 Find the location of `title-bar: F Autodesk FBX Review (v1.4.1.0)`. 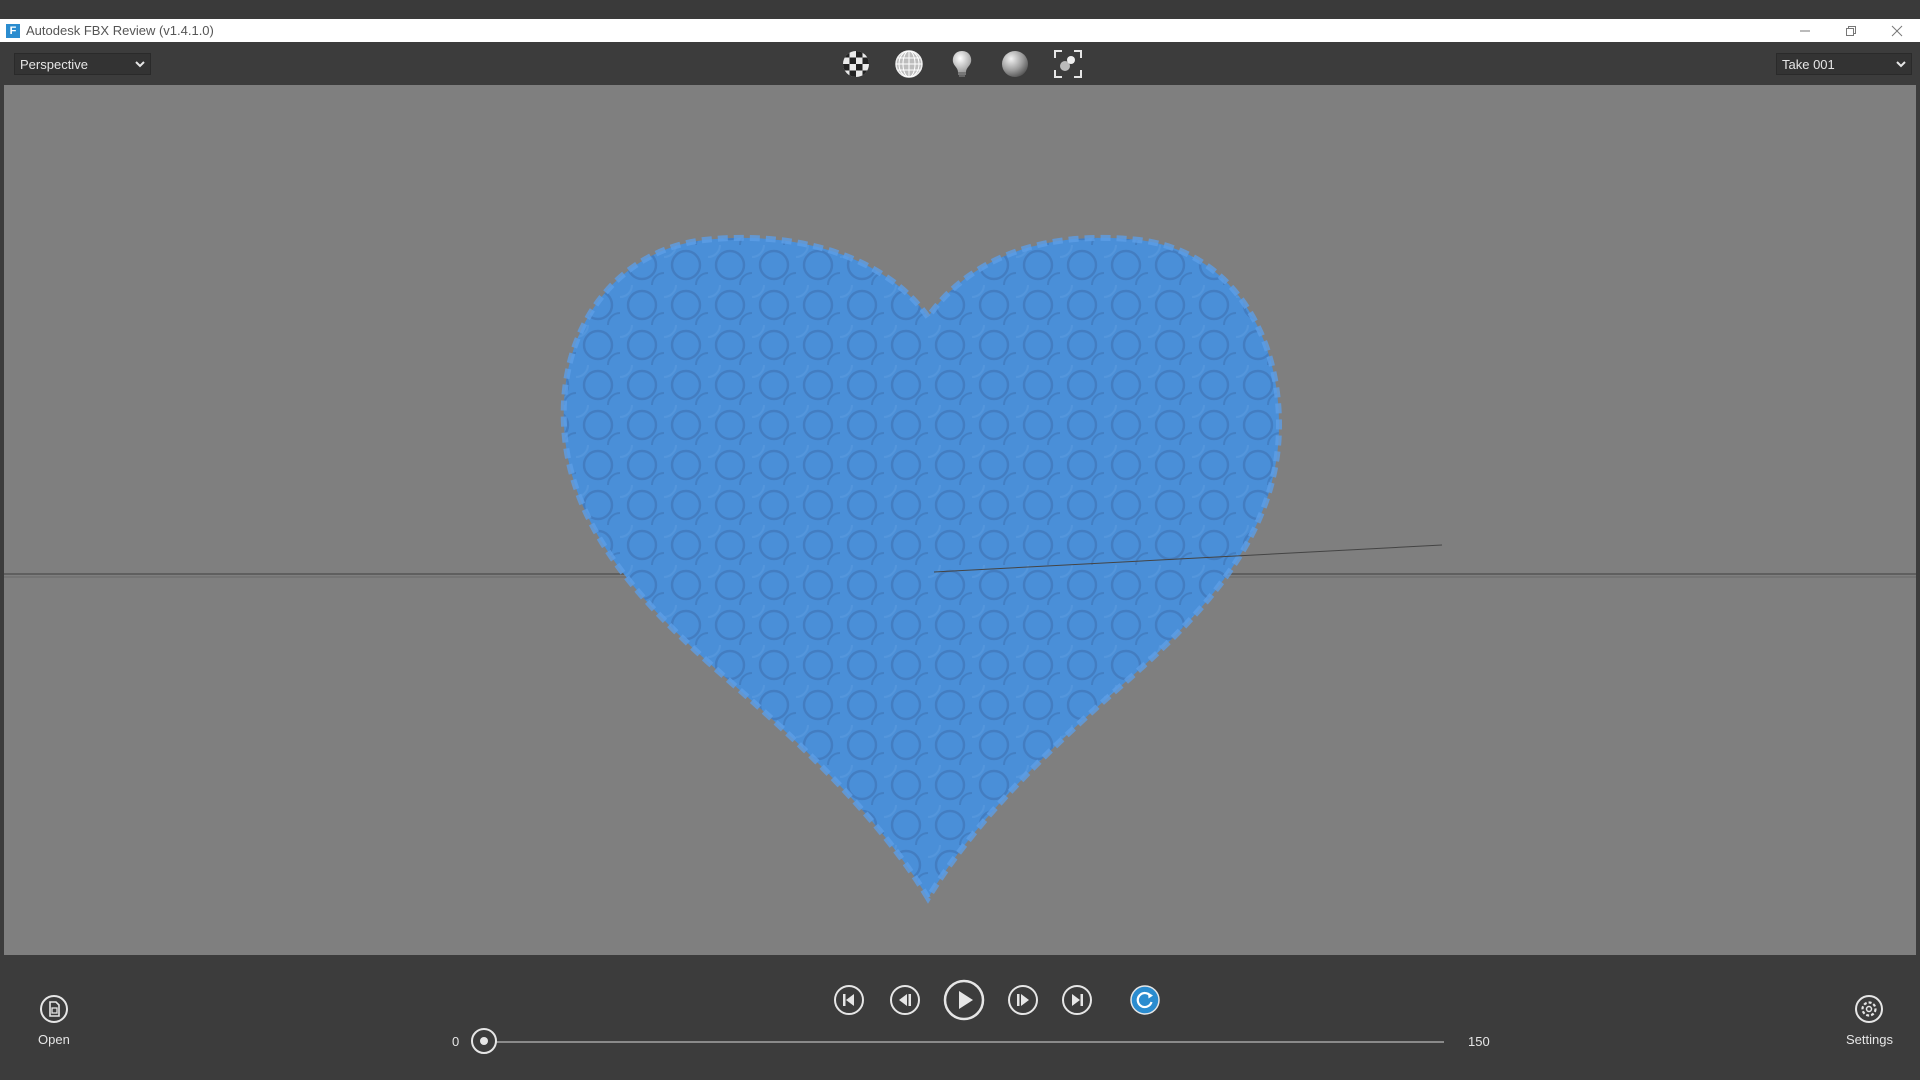

title-bar: F Autodesk FBX Review (v1.4.1.0) is located at coordinates (960, 30).